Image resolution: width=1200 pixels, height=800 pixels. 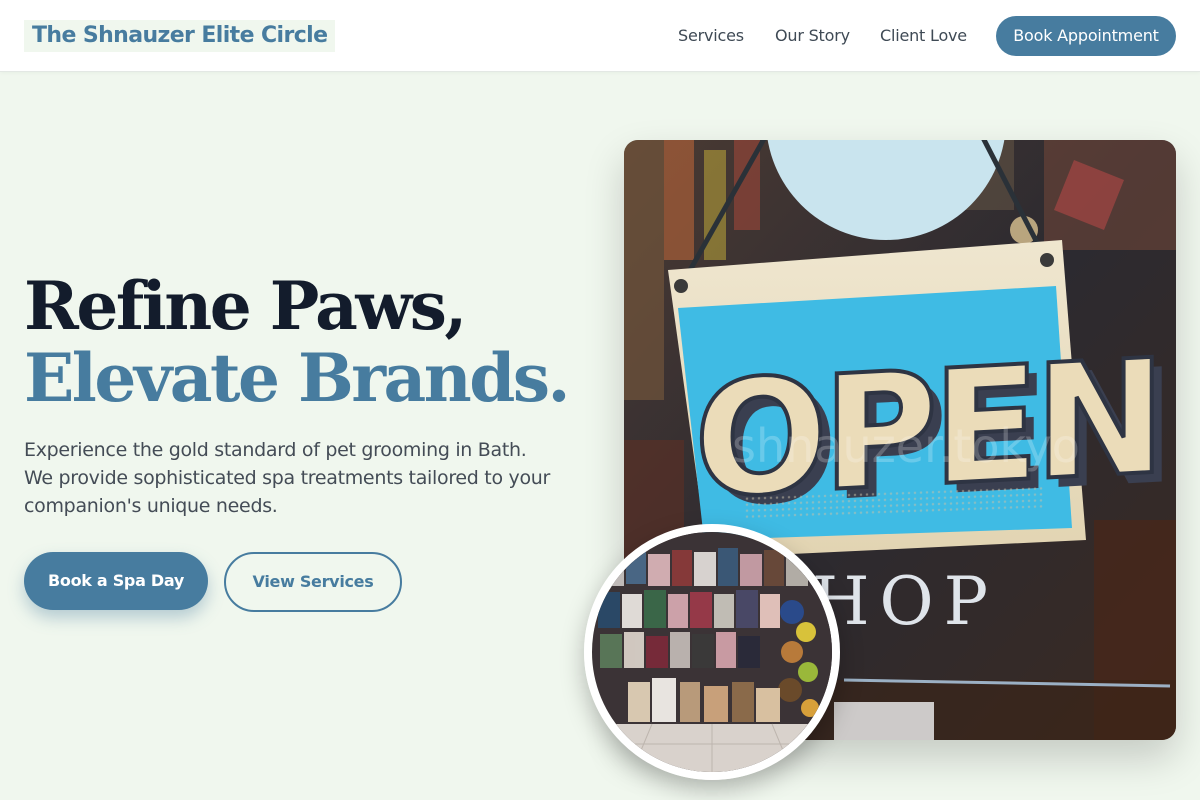 I want to click on watermark-text: shnauzer.tokyo, so click(x=906, y=446).